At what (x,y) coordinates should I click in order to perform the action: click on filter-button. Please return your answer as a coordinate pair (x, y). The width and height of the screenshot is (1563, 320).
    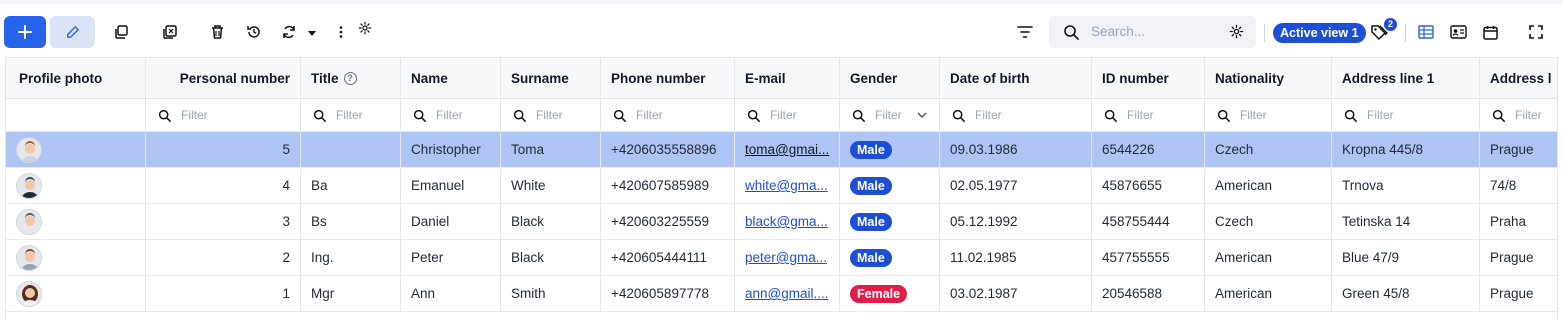
    Looking at the image, I should click on (1025, 32).